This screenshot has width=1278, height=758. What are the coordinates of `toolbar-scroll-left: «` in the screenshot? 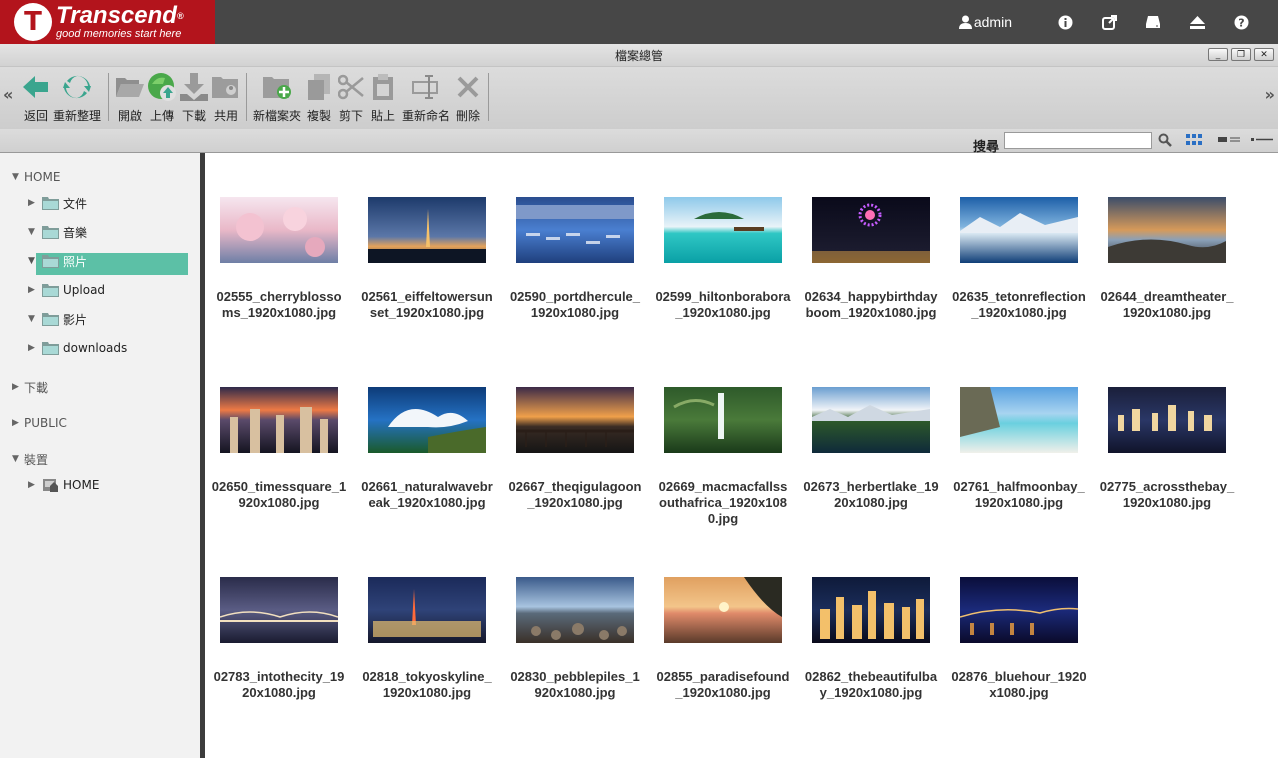 It's located at (8, 94).